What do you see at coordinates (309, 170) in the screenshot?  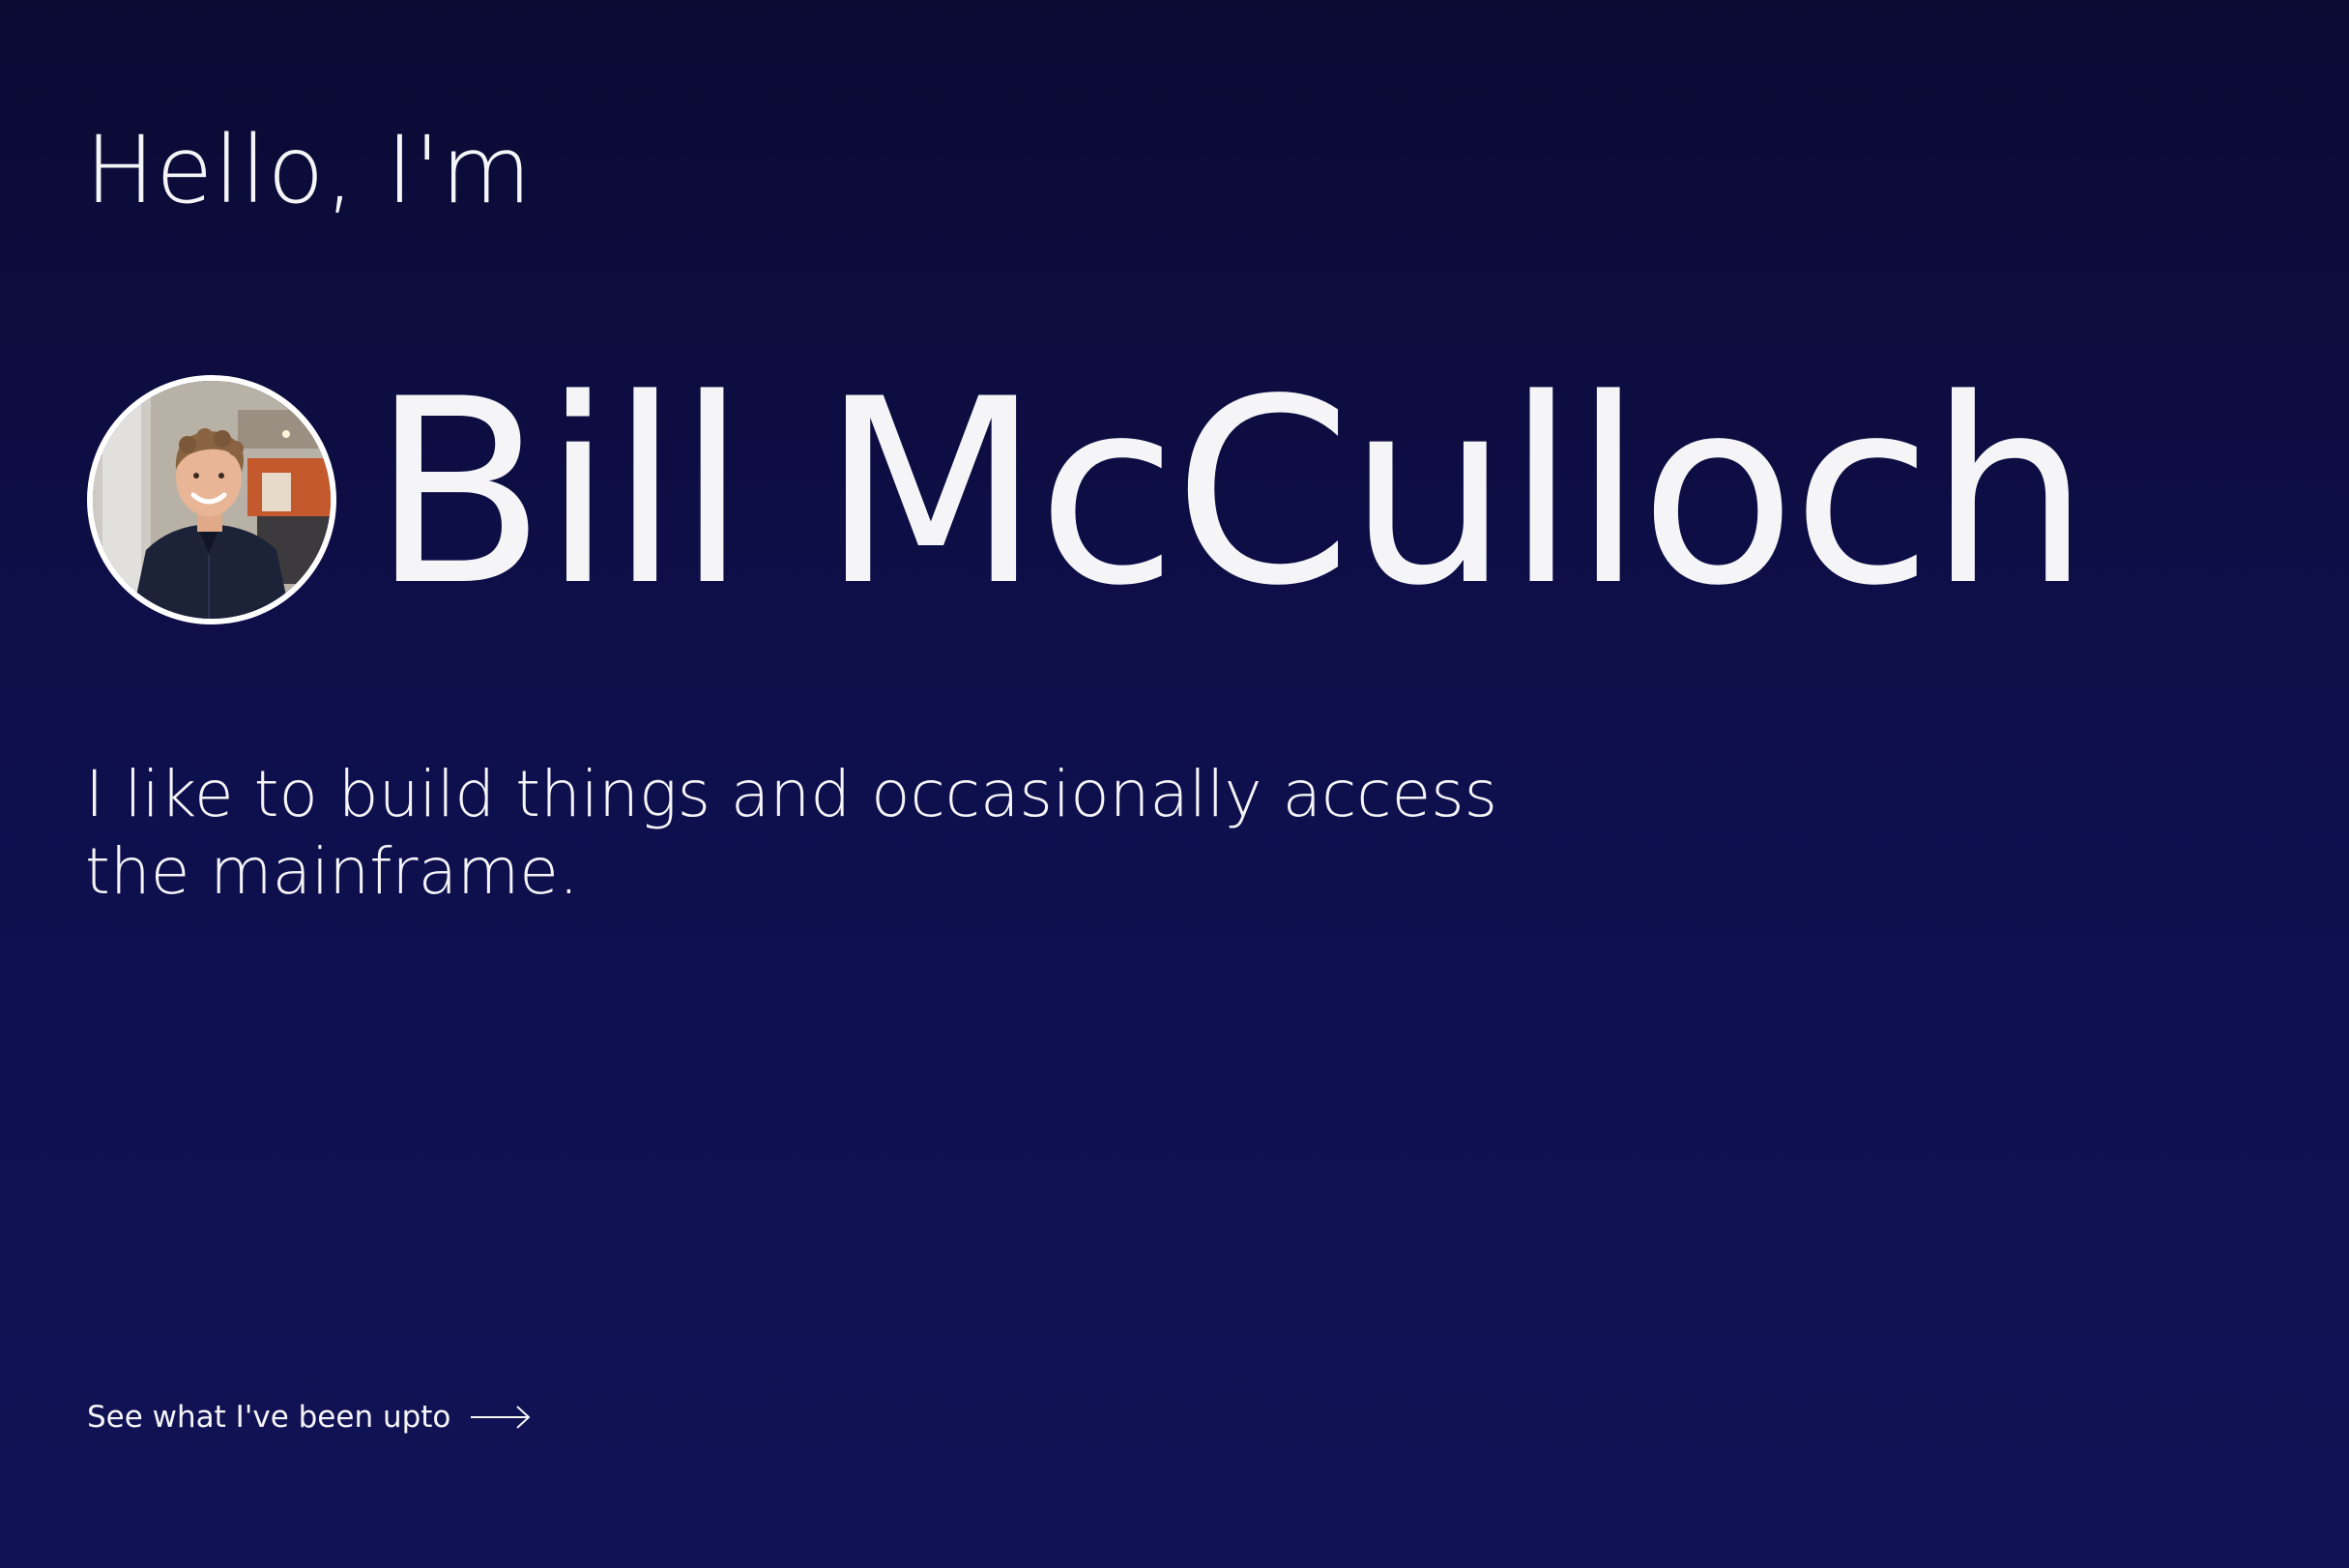 I see `greeting-text: Hello, I'm` at bounding box center [309, 170].